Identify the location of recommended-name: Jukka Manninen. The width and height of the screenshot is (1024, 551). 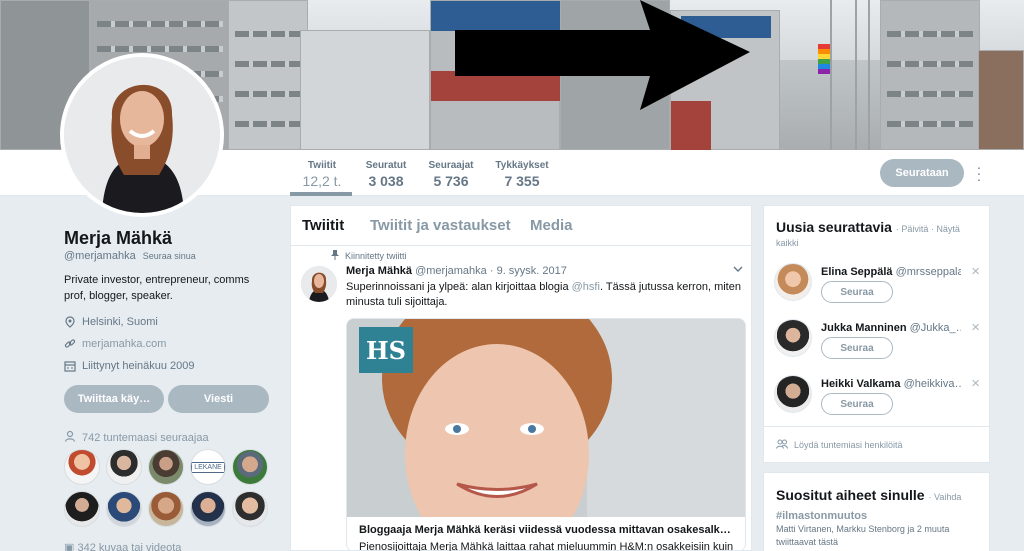
(864, 328).